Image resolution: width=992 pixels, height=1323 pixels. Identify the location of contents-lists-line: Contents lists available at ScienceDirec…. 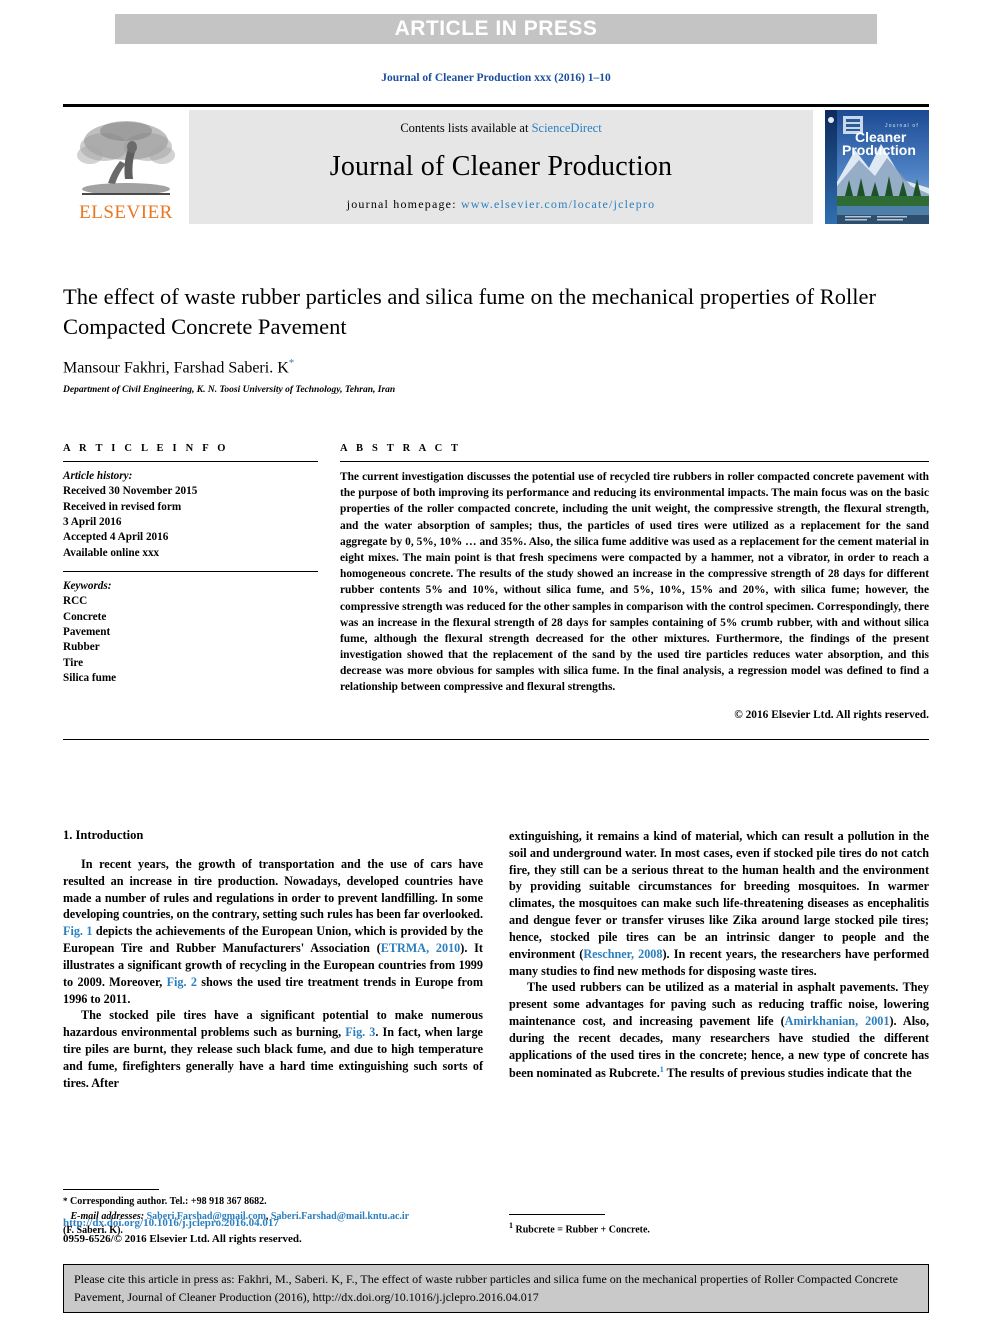
(500, 128).